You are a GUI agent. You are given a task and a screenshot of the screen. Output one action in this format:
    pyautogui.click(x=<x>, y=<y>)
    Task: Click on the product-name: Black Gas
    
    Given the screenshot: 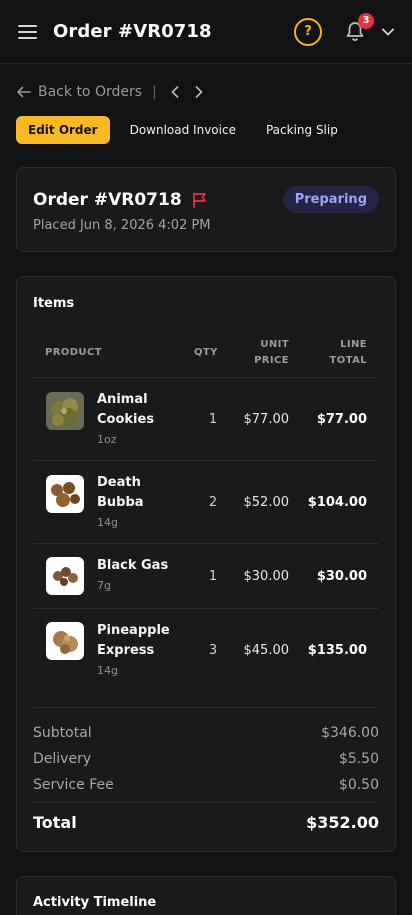 What is the action you would take?
    pyautogui.click(x=133, y=565)
    